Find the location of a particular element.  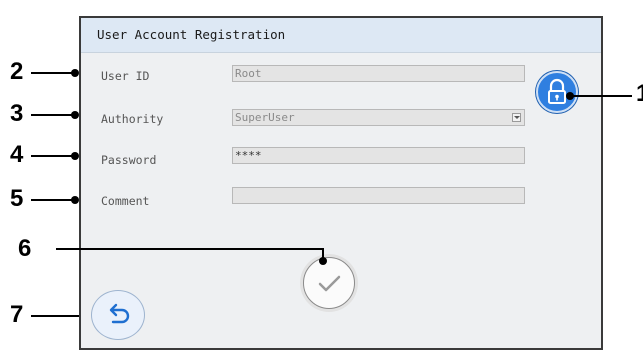

callout-2-leader is located at coordinates (53, 73).